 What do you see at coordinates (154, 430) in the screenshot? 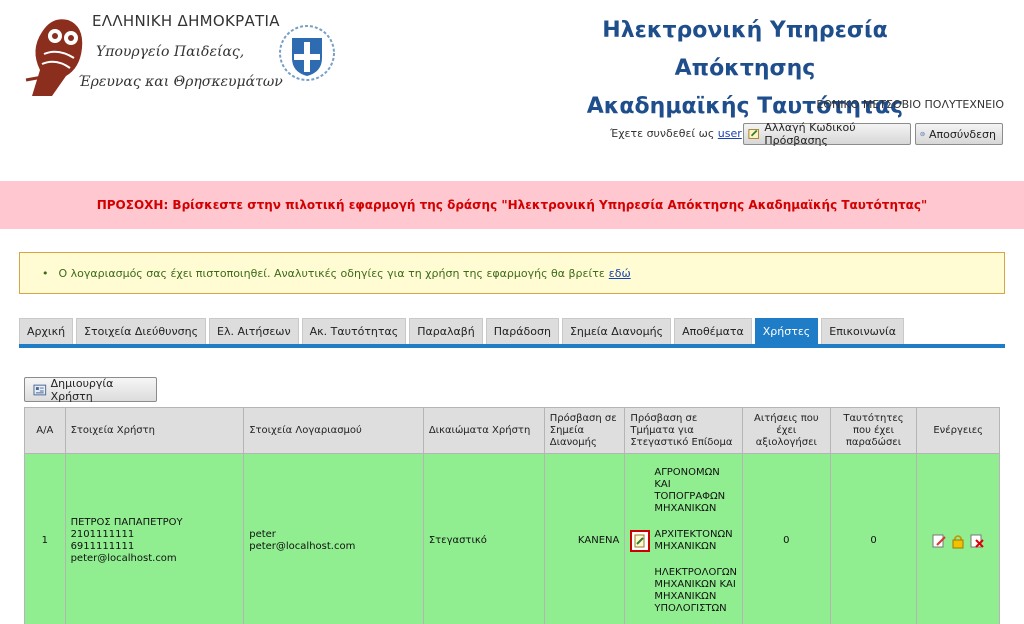
I see `col-header-user-info: Στοιχεία Χρήστη` at bounding box center [154, 430].